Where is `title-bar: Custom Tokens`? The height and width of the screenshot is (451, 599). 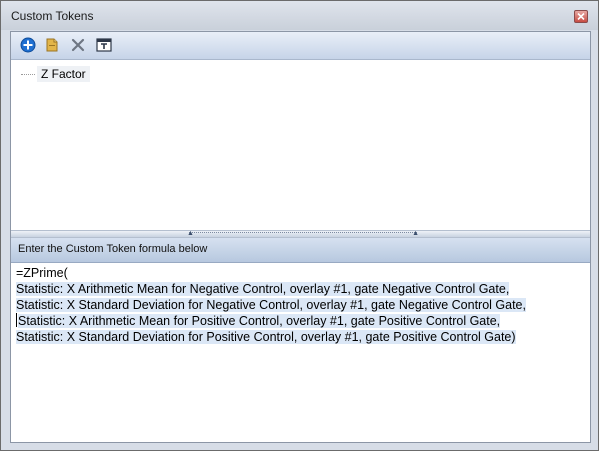
title-bar: Custom Tokens is located at coordinates (299, 15).